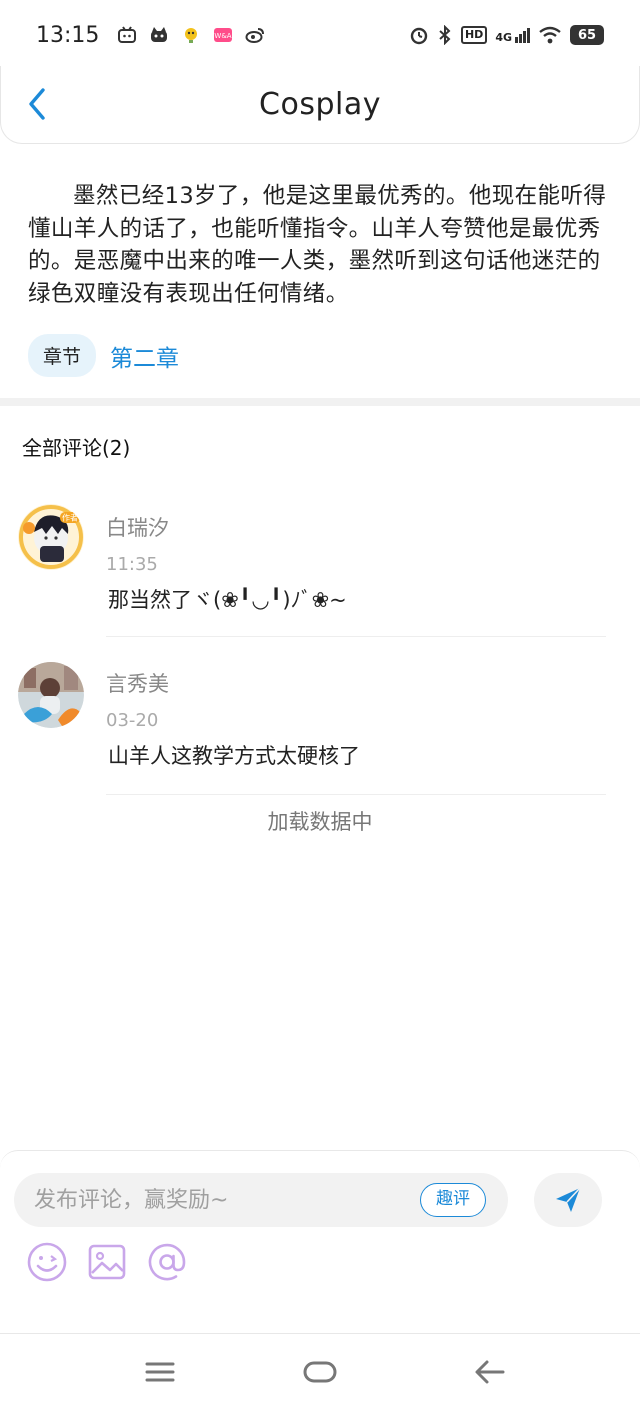 The height and width of the screenshot is (1408, 640). I want to click on comment-author: 言秀美, so click(137, 683).